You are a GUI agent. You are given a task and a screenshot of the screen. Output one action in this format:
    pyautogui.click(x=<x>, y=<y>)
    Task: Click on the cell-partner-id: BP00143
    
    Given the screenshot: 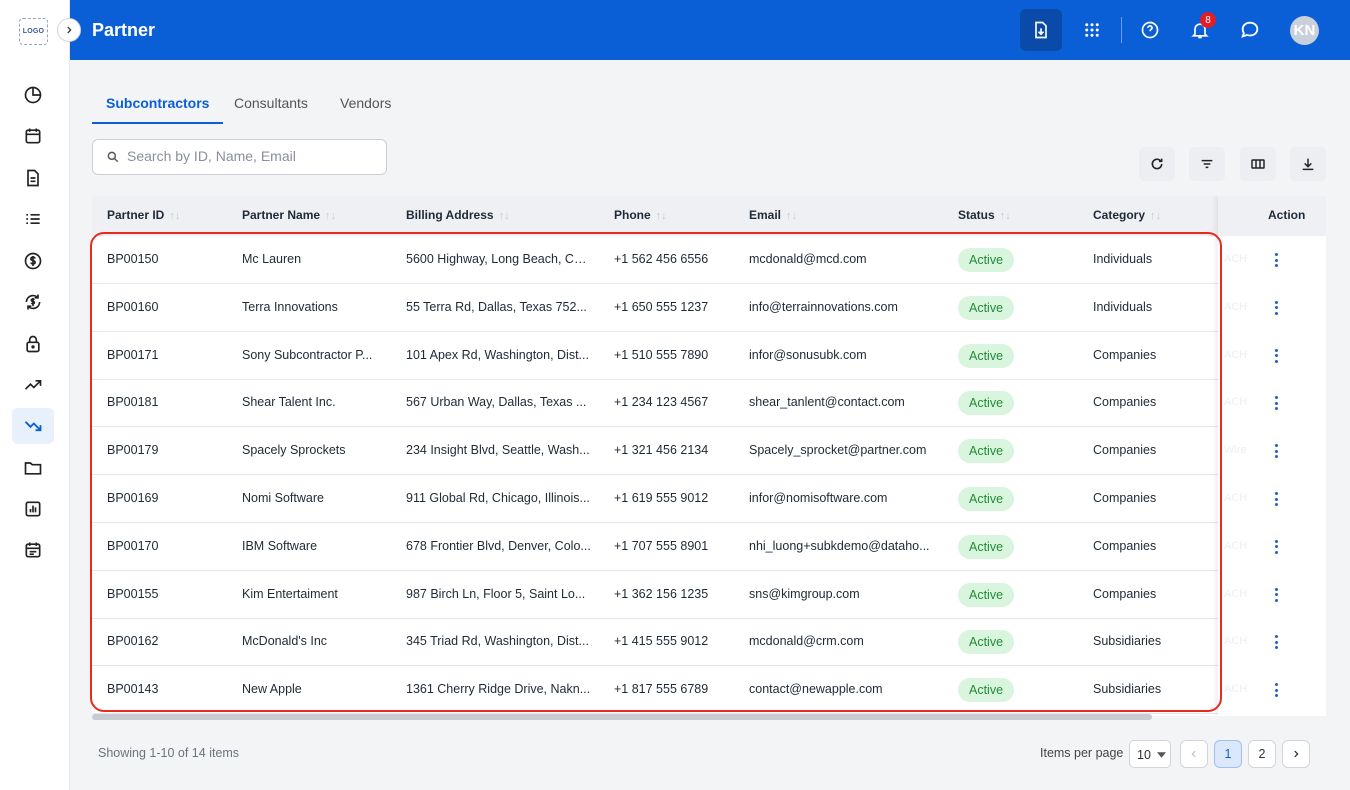 What is the action you would take?
    pyautogui.click(x=133, y=689)
    